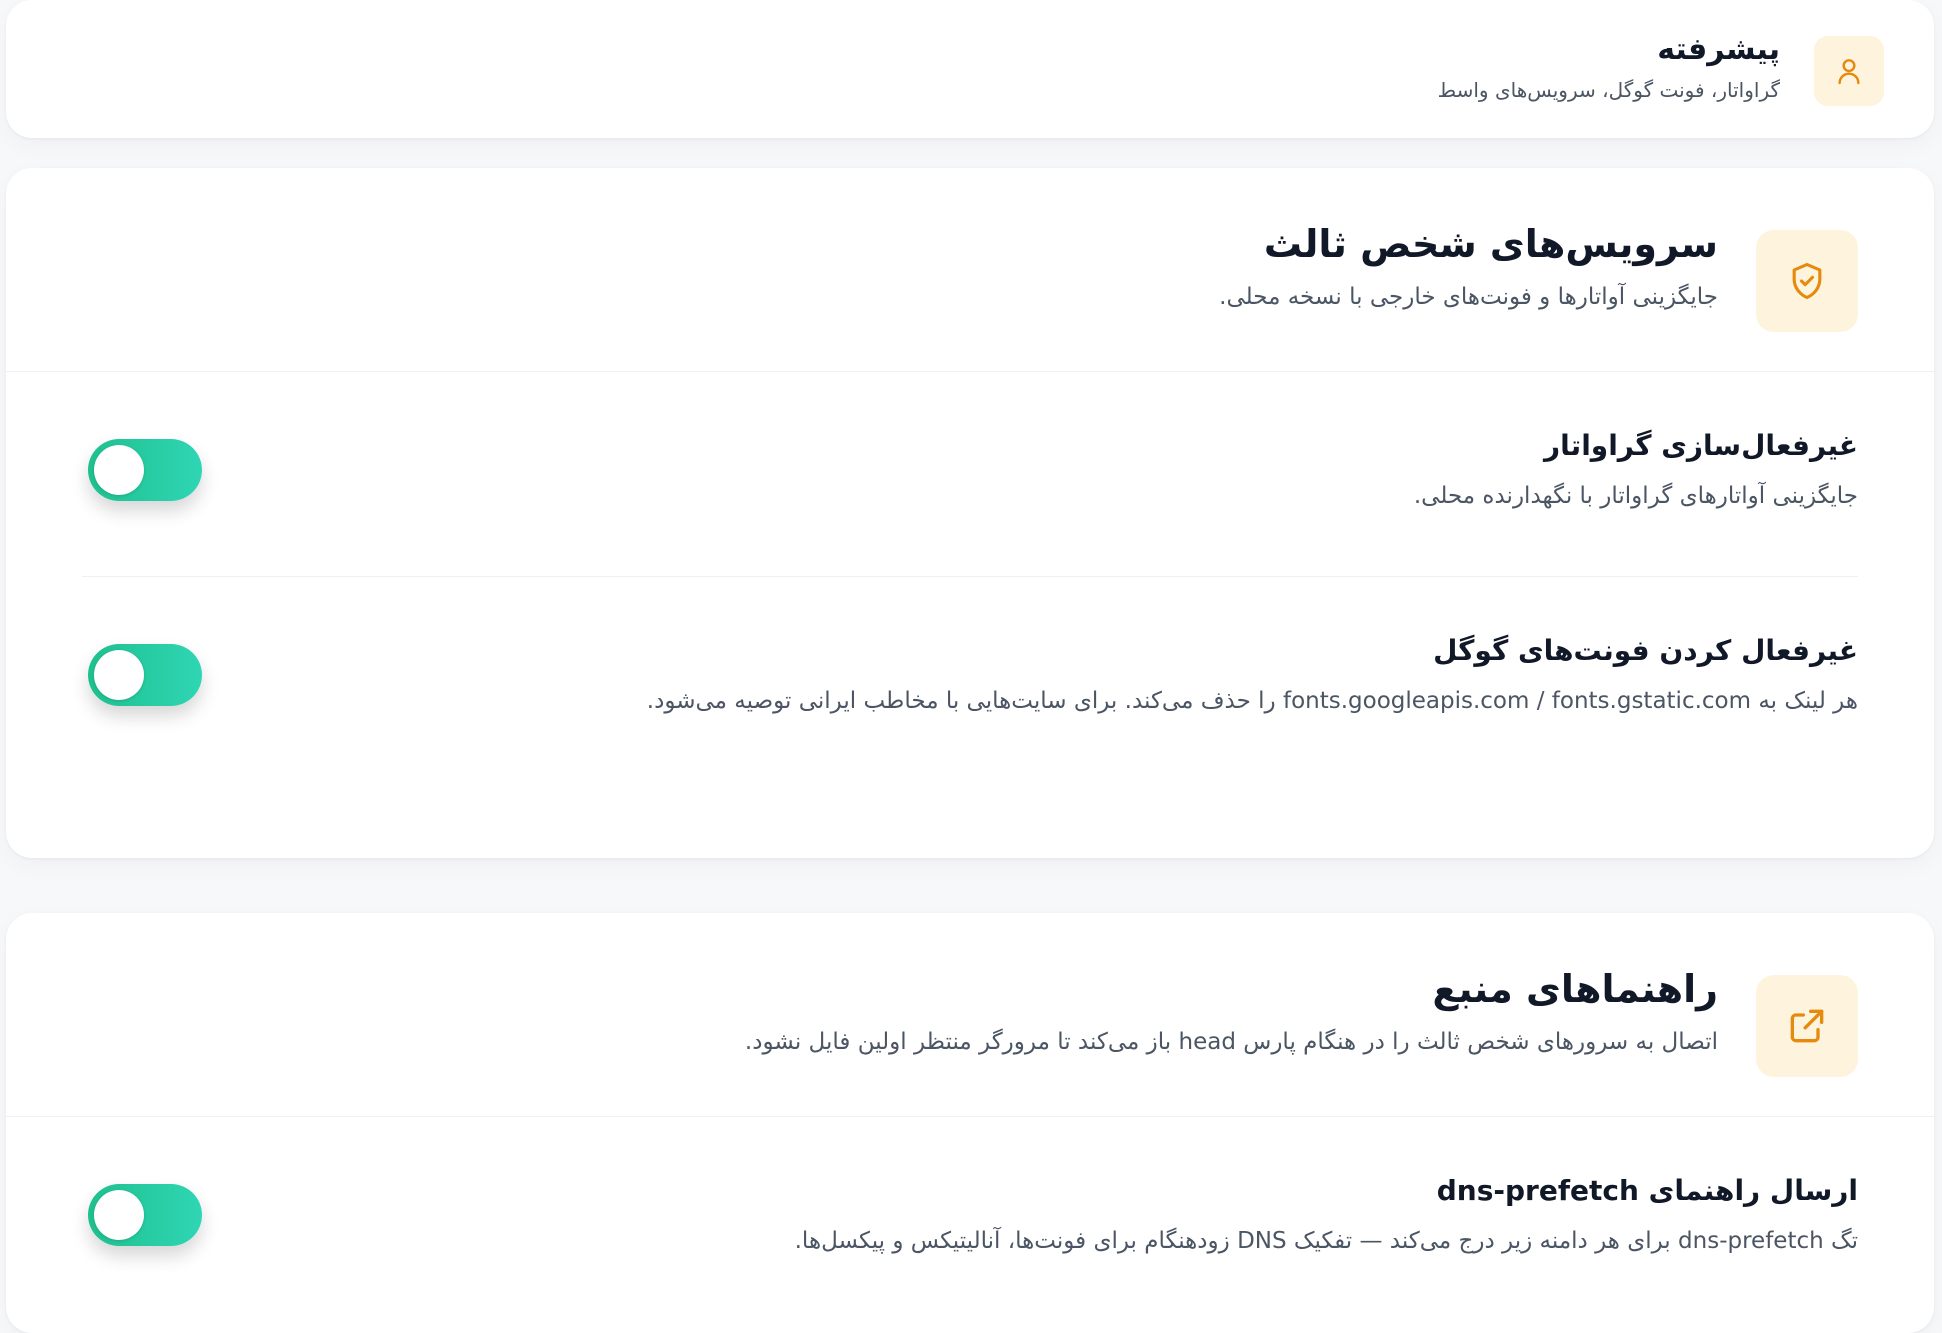  I want to click on shield-check-icon, so click(1807, 281).